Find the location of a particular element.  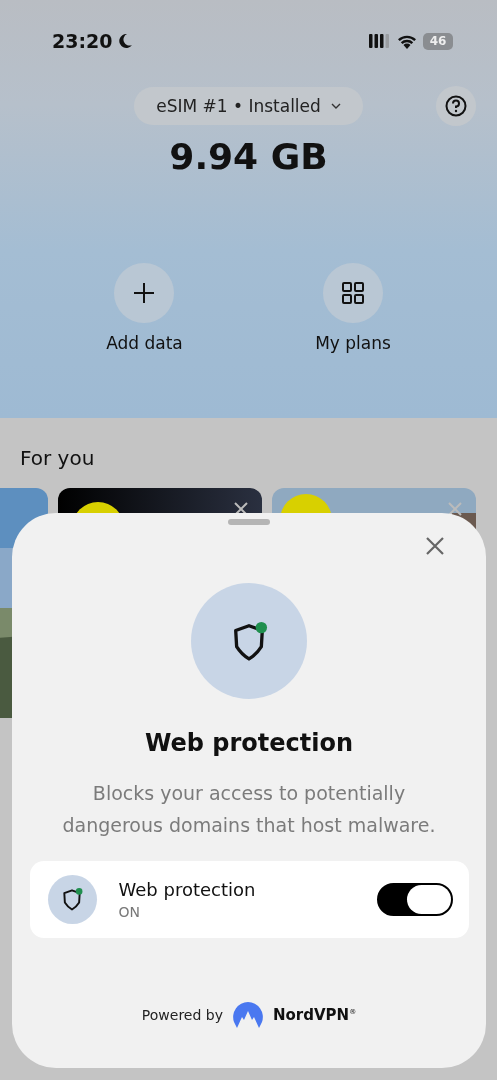

chevron-down-icon is located at coordinates (335, 106).